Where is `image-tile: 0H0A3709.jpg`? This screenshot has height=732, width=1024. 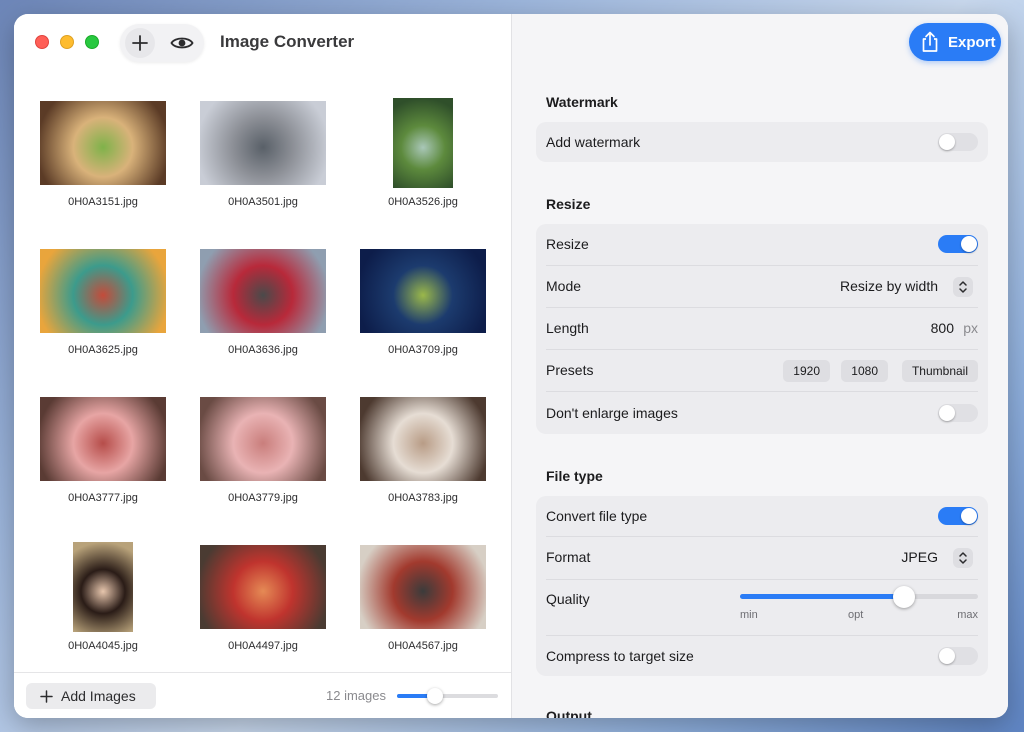 image-tile: 0H0A3709.jpg is located at coordinates (423, 316).